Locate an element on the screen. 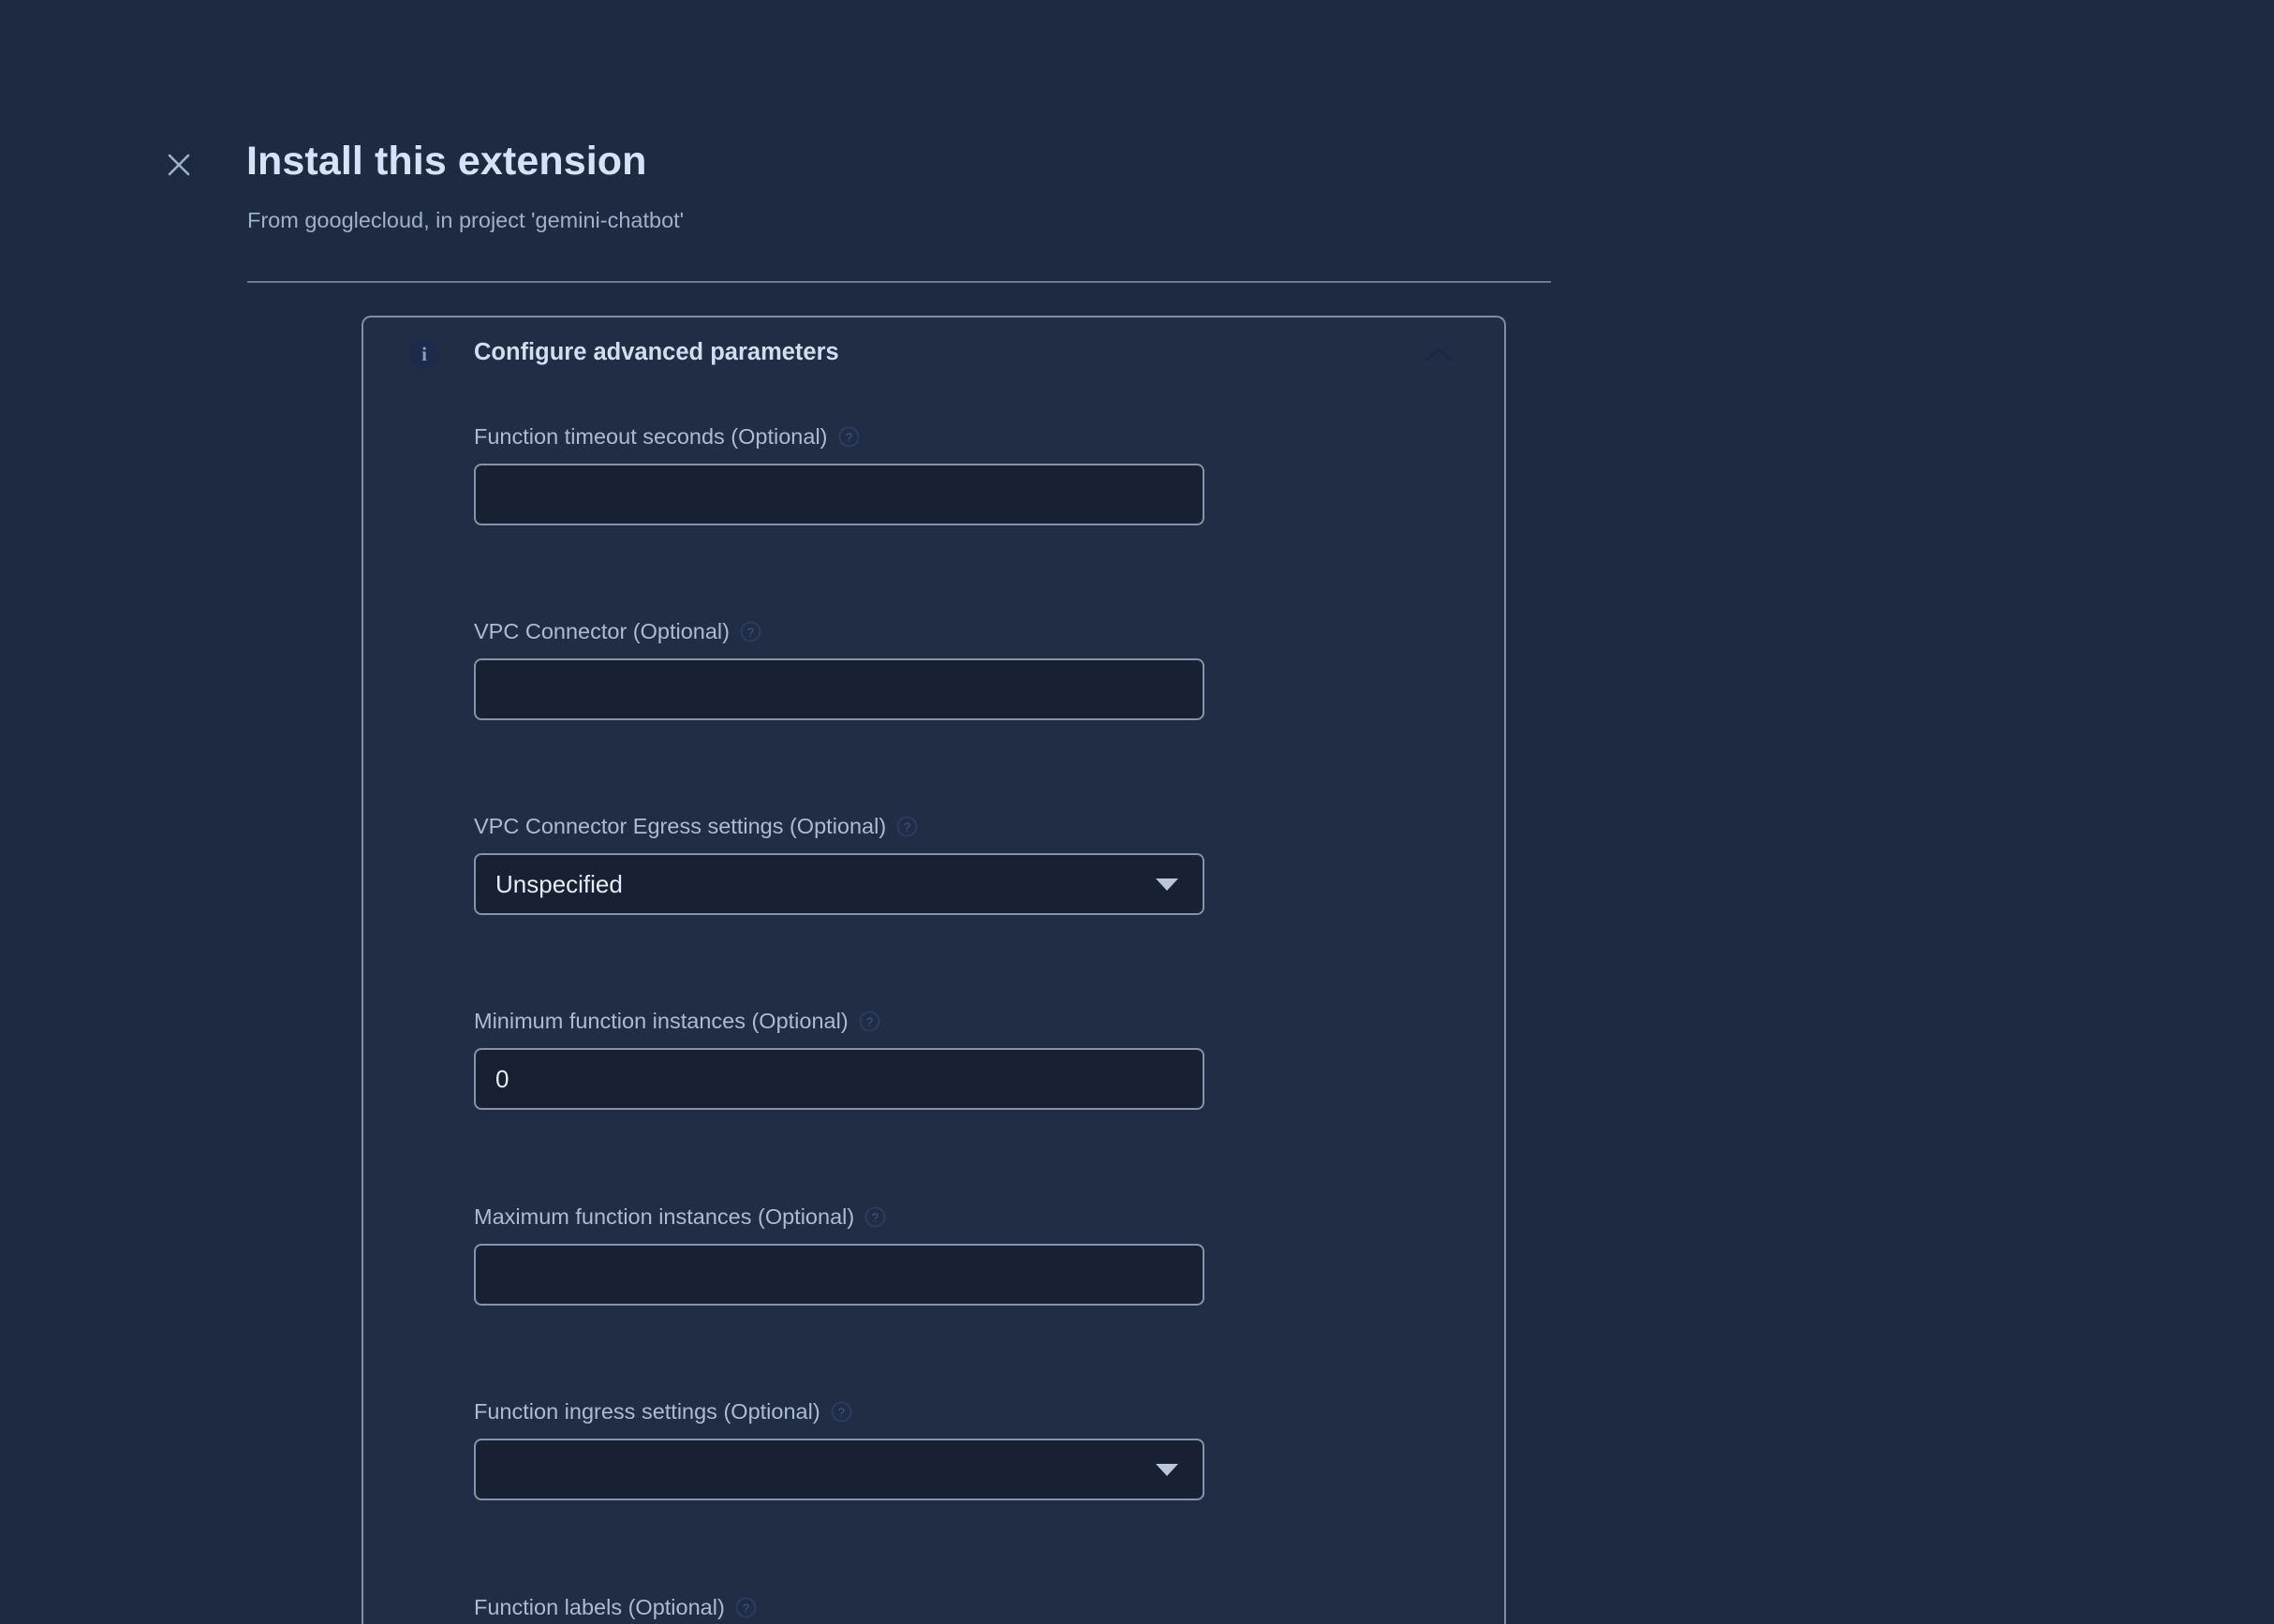  info-icon: i is located at coordinates (424, 354).